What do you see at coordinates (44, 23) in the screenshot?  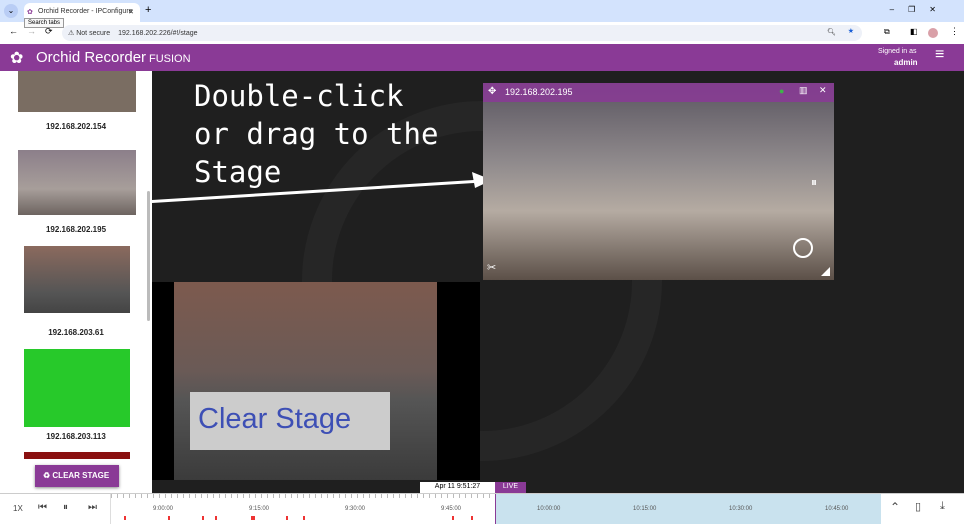 I see `tooltip: Search tabs` at bounding box center [44, 23].